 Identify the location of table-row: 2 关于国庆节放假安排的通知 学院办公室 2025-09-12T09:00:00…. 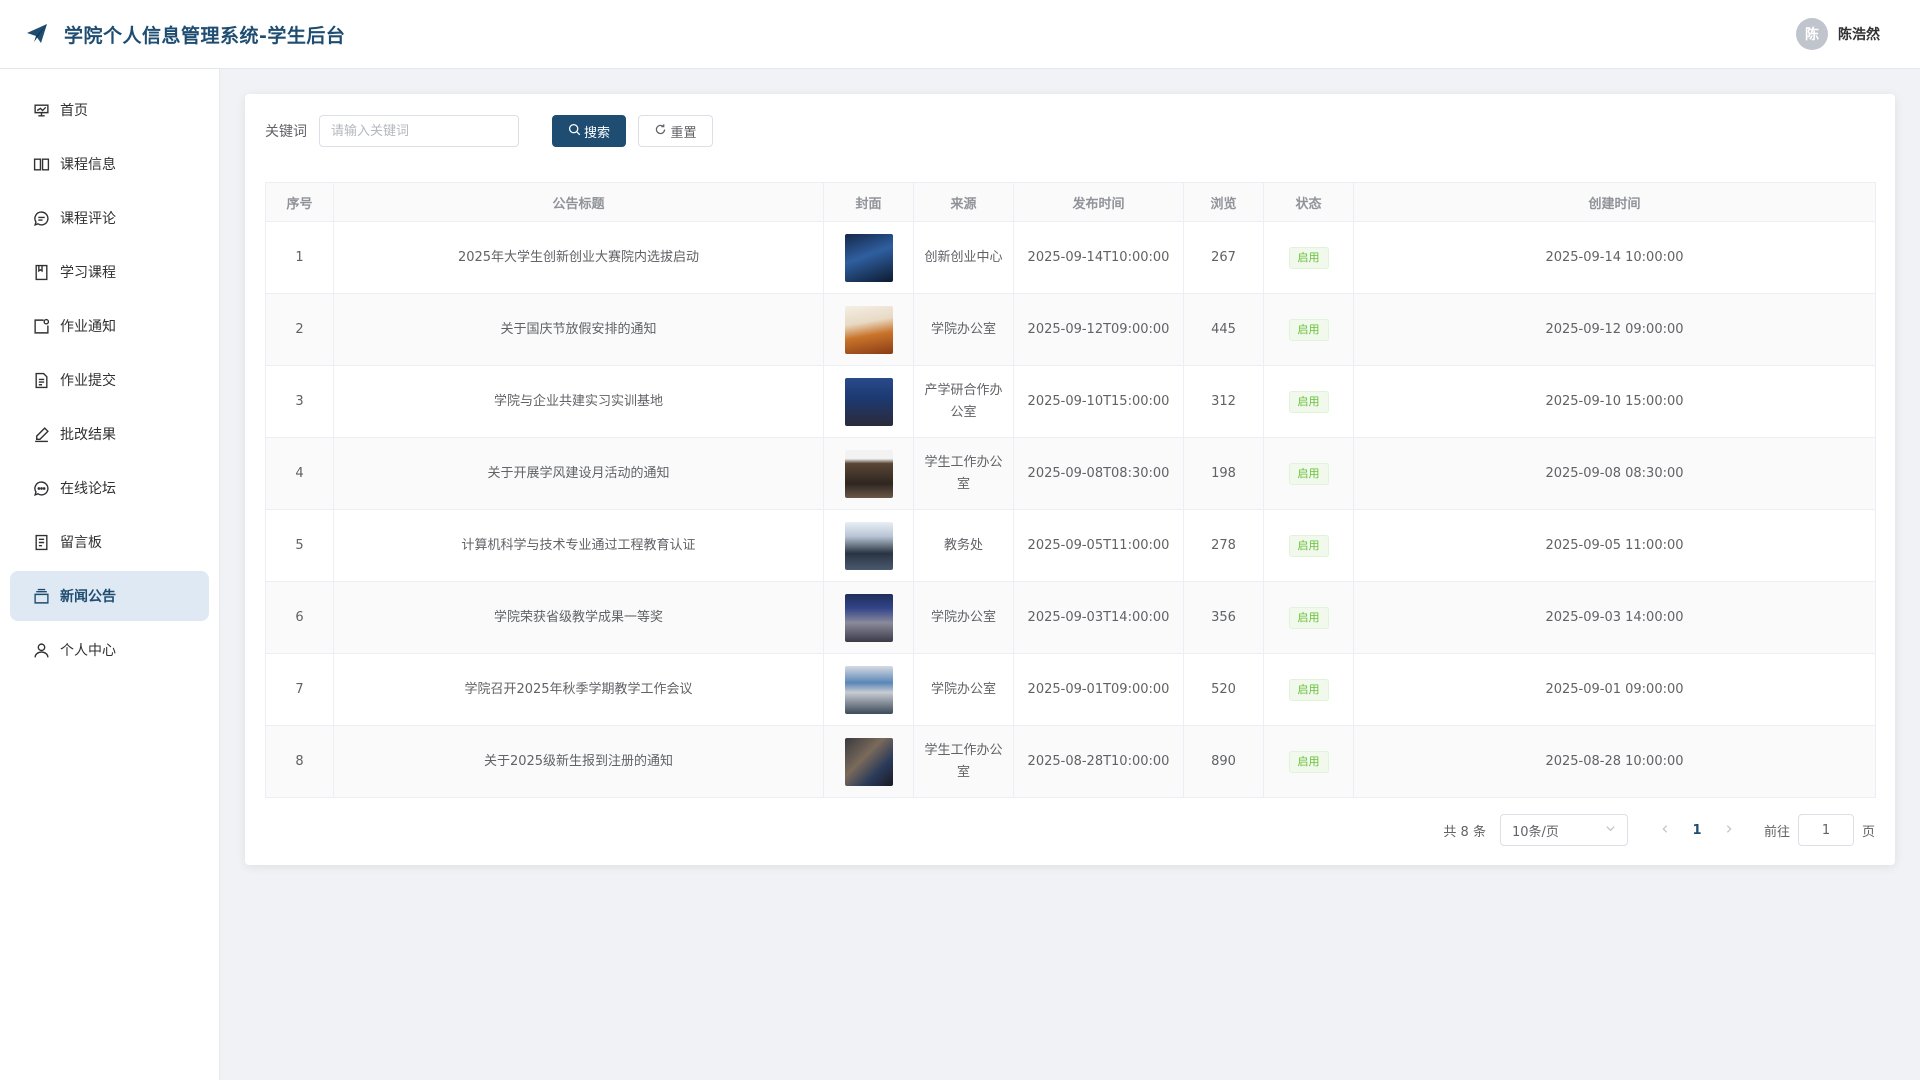
(1070, 329).